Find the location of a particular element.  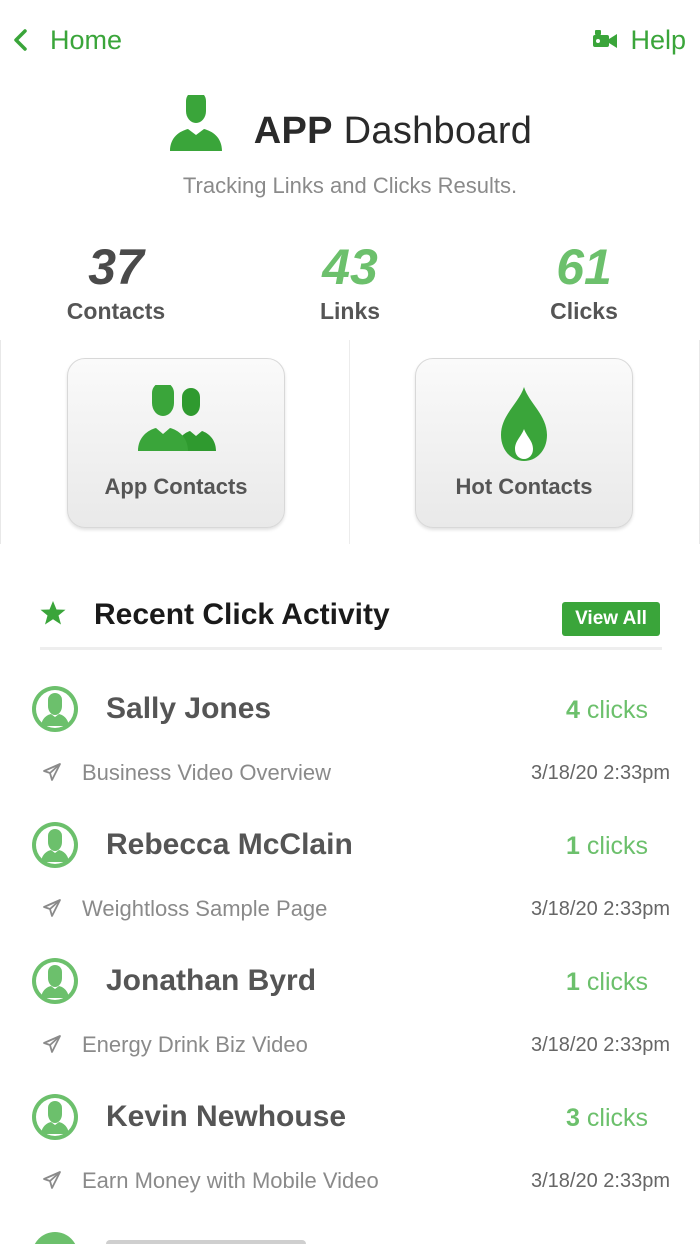

app-contacts-tile: App Contacts is located at coordinates (176, 443).